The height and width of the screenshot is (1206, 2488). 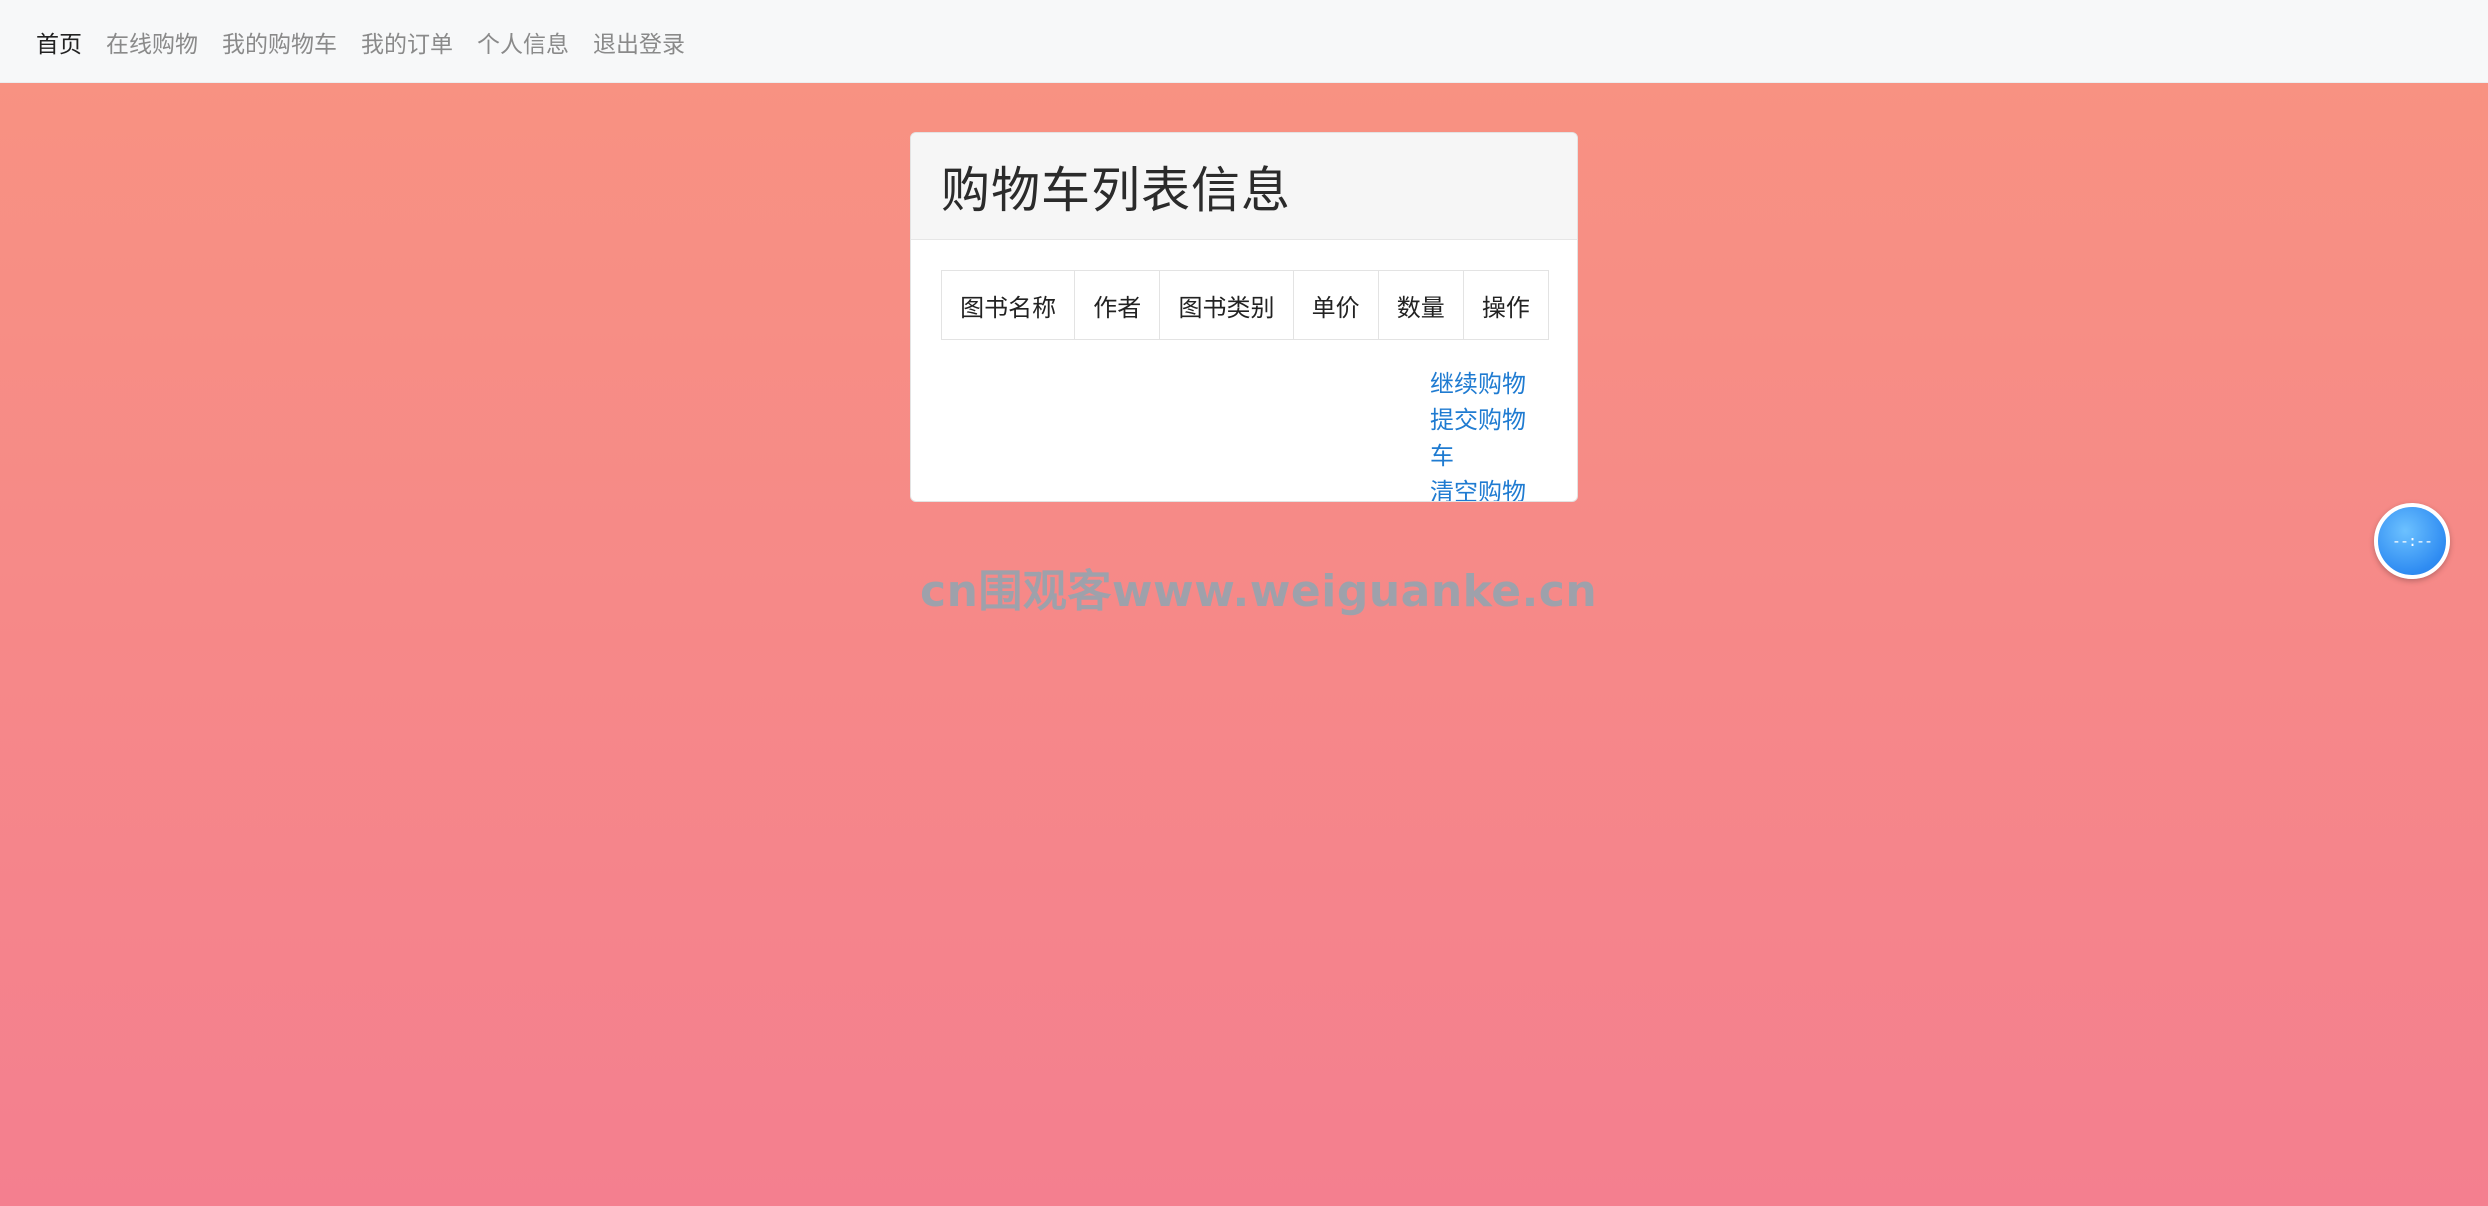 What do you see at coordinates (1244, 41) in the screenshot?
I see `top-navbar: 首页 在线购物 我的购物车 我的订单 个人信息 退出登录` at bounding box center [1244, 41].